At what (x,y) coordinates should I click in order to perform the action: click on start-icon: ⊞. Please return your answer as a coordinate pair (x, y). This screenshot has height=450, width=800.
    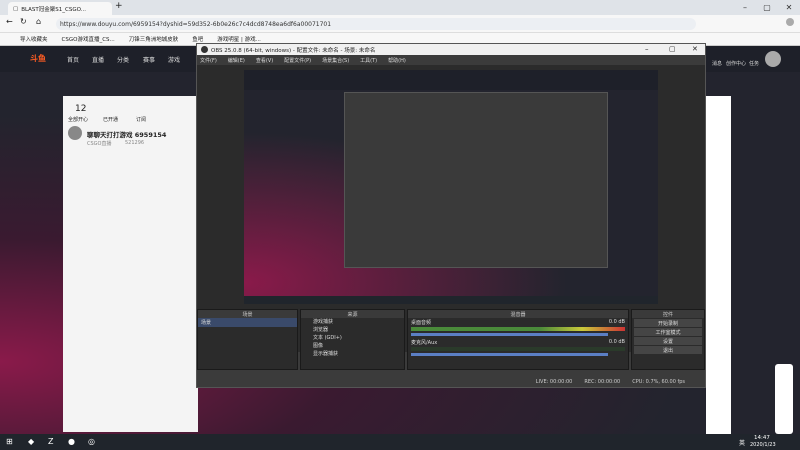
    Looking at the image, I should click on (9, 441).